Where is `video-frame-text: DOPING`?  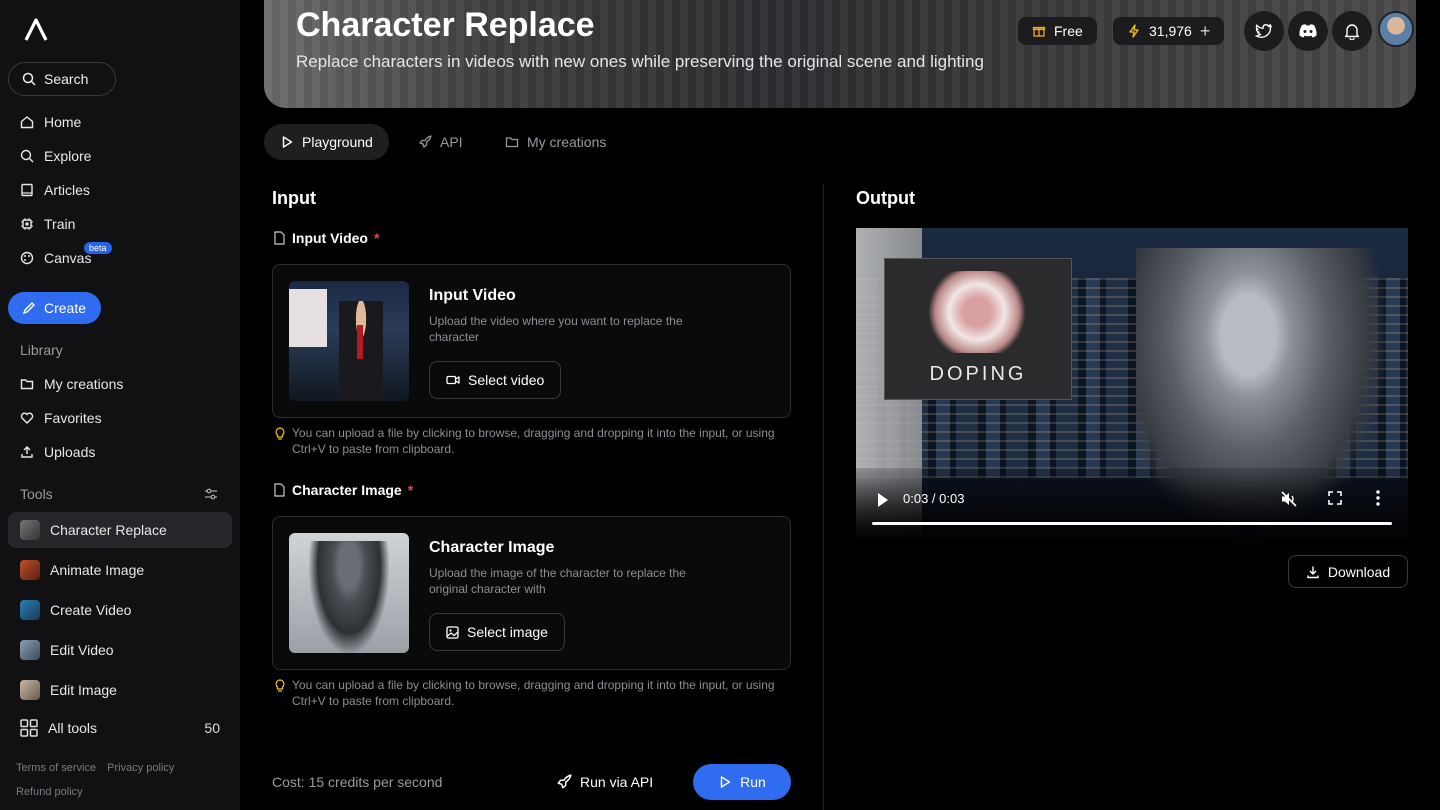 video-frame-text: DOPING is located at coordinates (978, 374).